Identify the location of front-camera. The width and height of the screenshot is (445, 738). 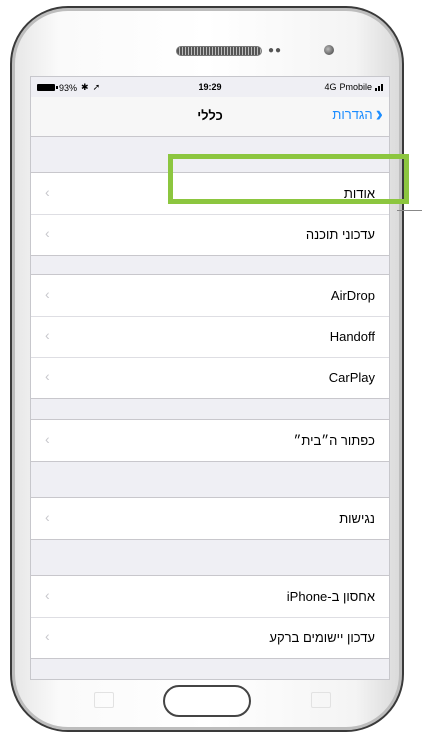
(329, 50).